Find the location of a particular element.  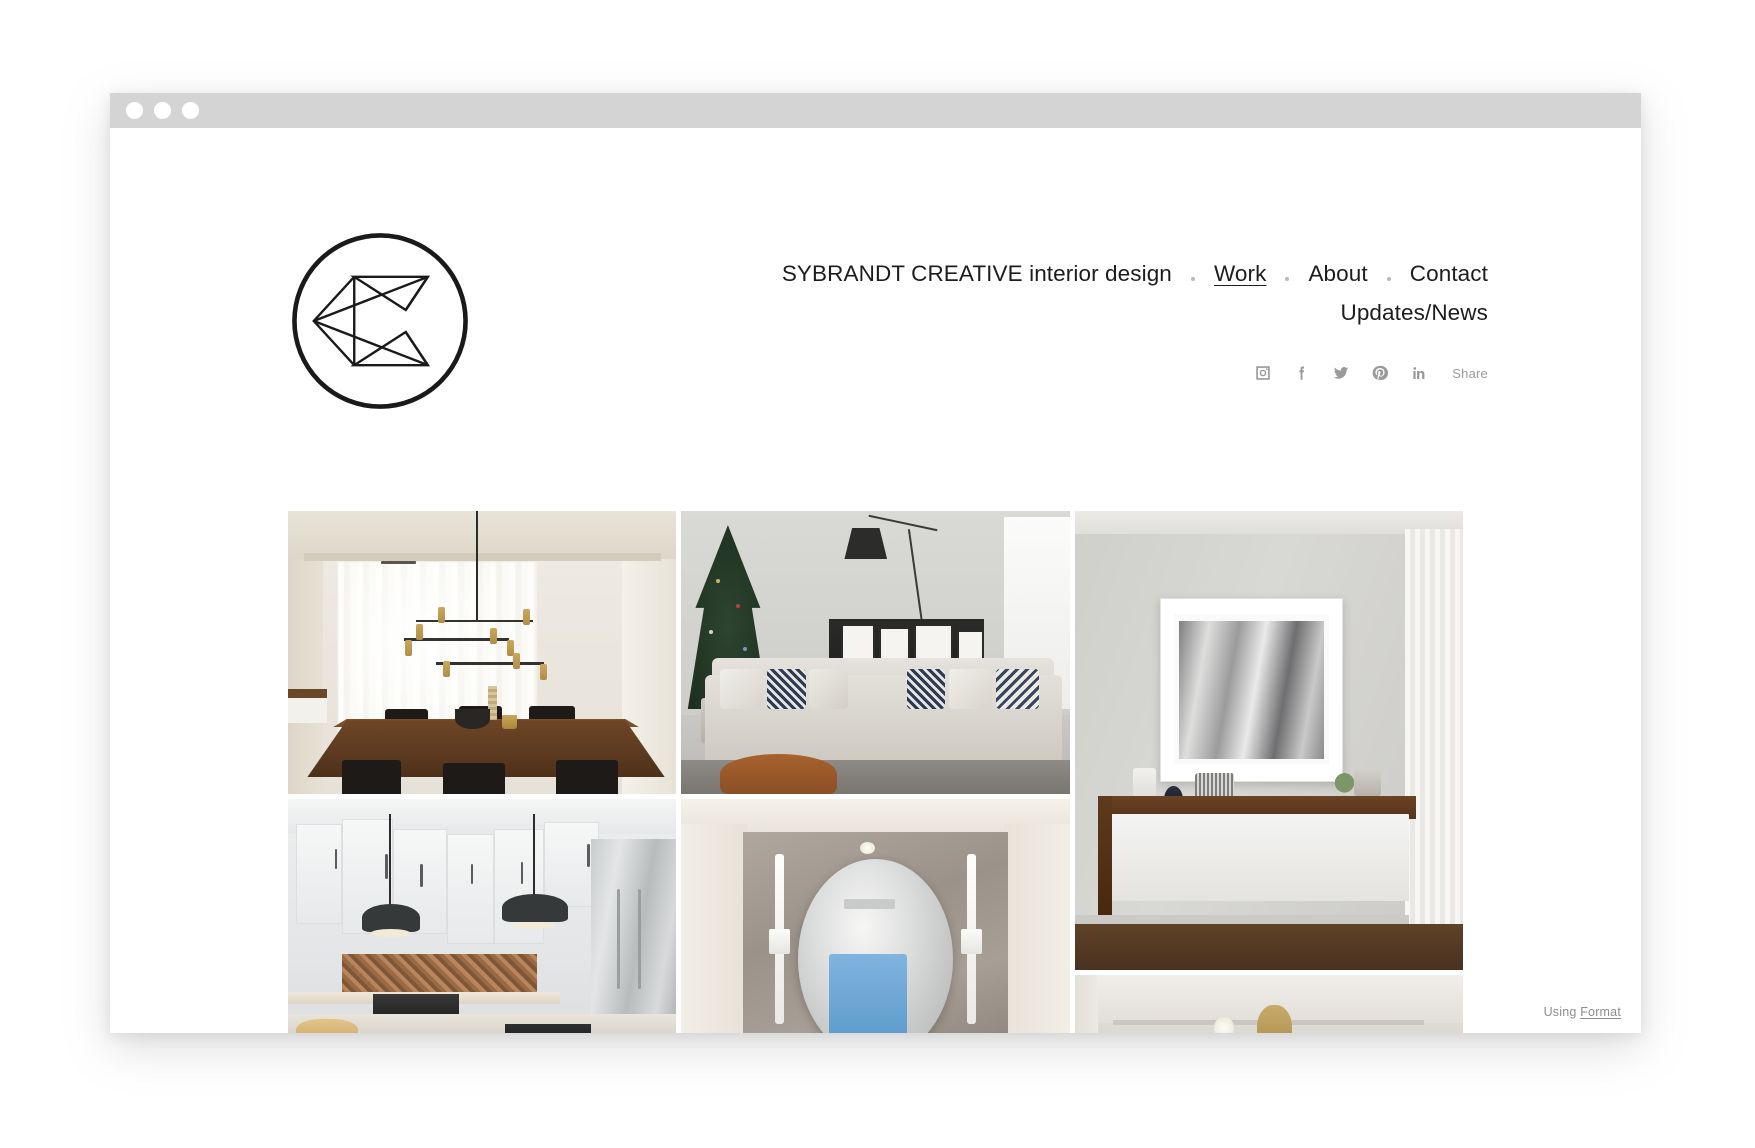

nav-item-work: Work is located at coordinates (1240, 274).